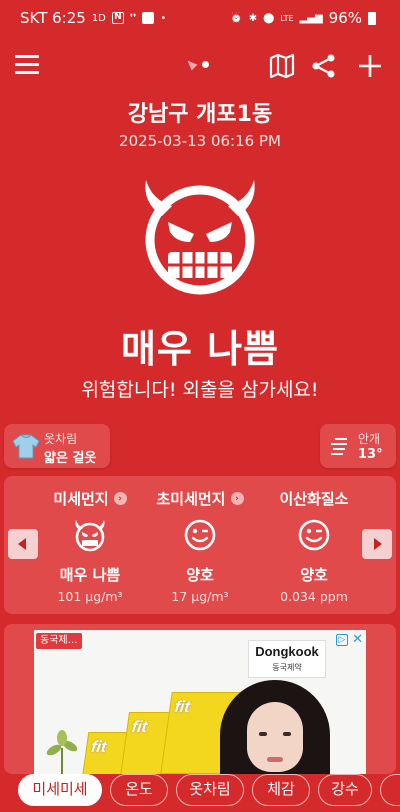 Image resolution: width=400 pixels, height=812 pixels. What do you see at coordinates (70, 458) in the screenshot?
I see `clothing-value: 얇은 겉옷` at bounding box center [70, 458].